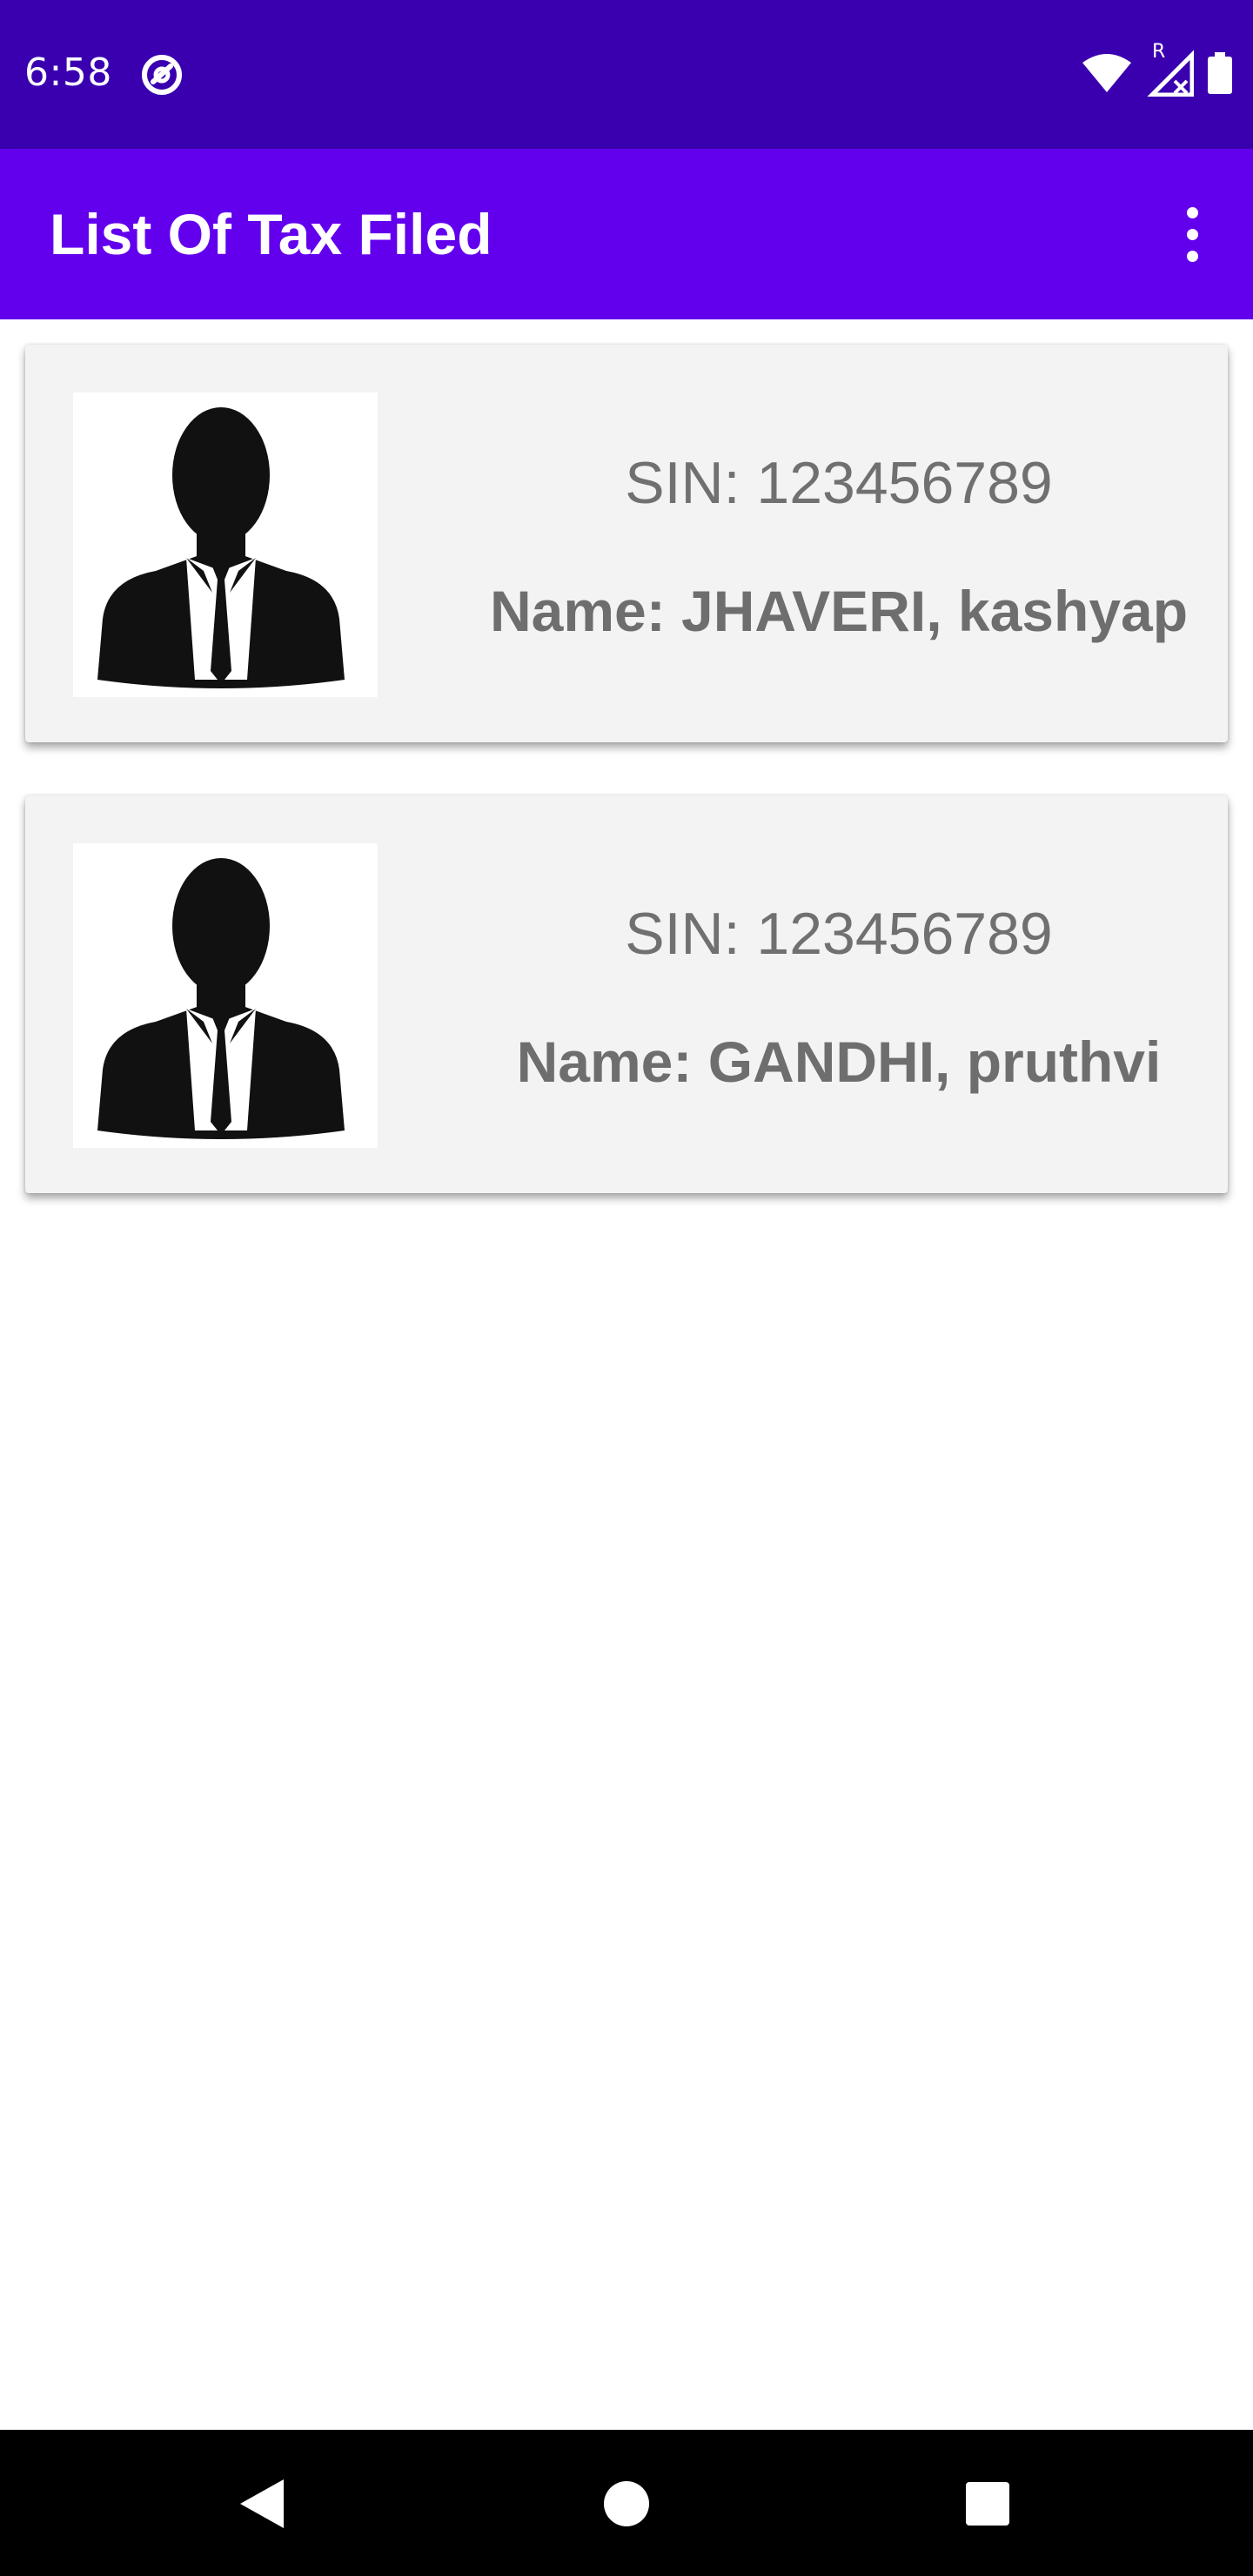  I want to click on back-icon, so click(261, 2504).